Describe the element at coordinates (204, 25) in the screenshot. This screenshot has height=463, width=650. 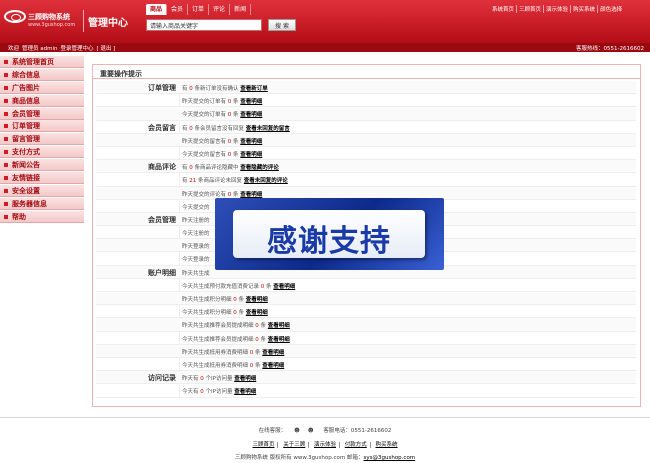
I see `search-input` at that location.